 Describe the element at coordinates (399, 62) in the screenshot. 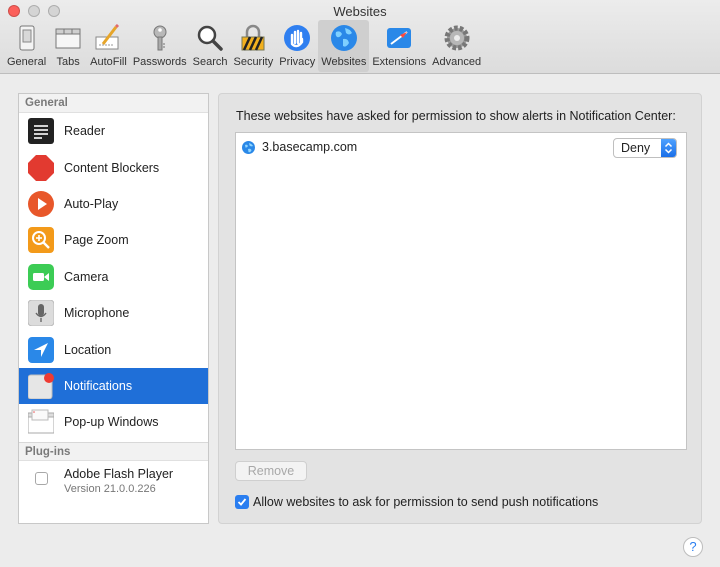

I see `tab-label: Extensions` at that location.